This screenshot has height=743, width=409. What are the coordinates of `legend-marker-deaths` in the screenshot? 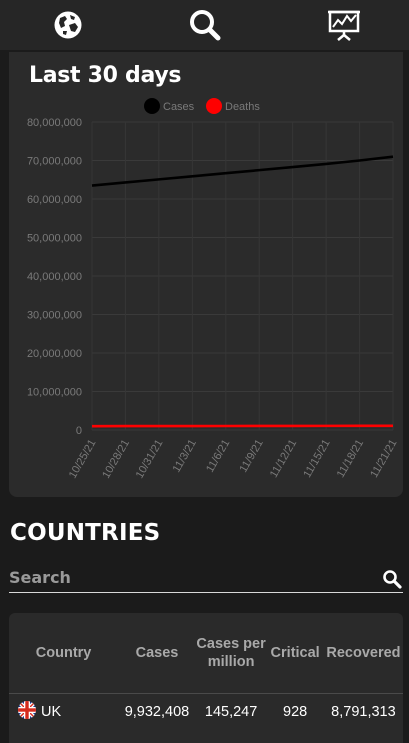 It's located at (214, 106).